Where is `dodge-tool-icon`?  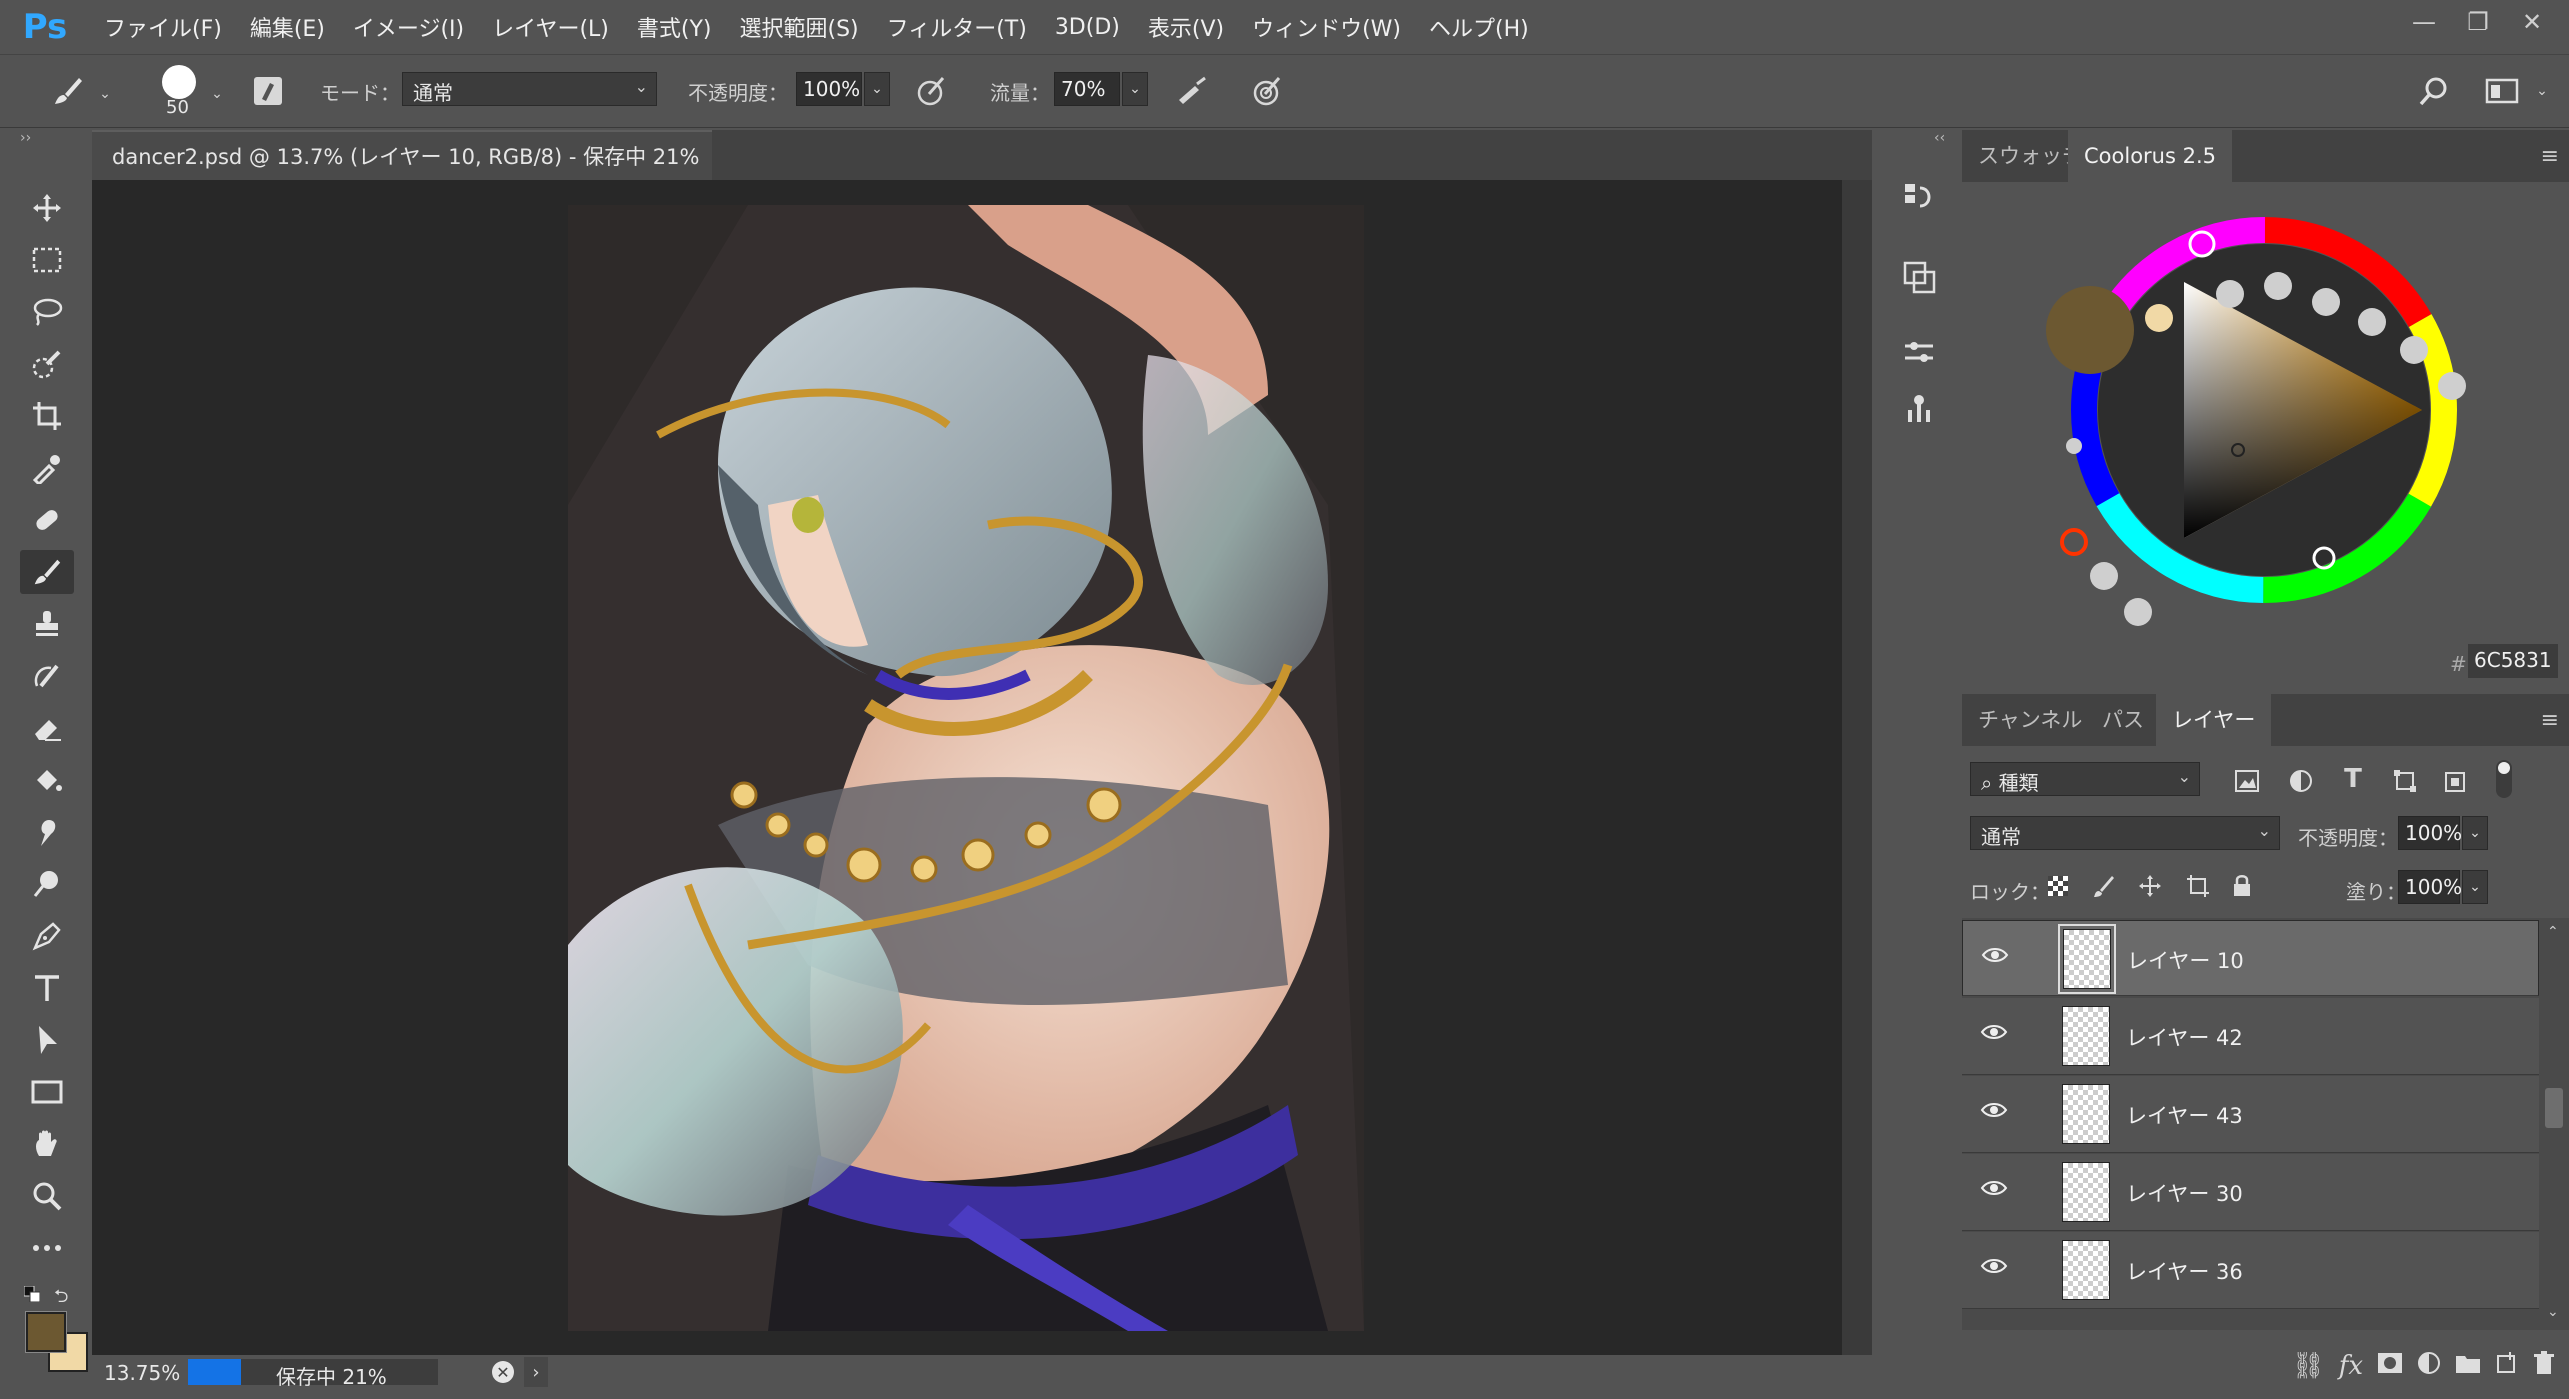
dodge-tool-icon is located at coordinates (47, 884).